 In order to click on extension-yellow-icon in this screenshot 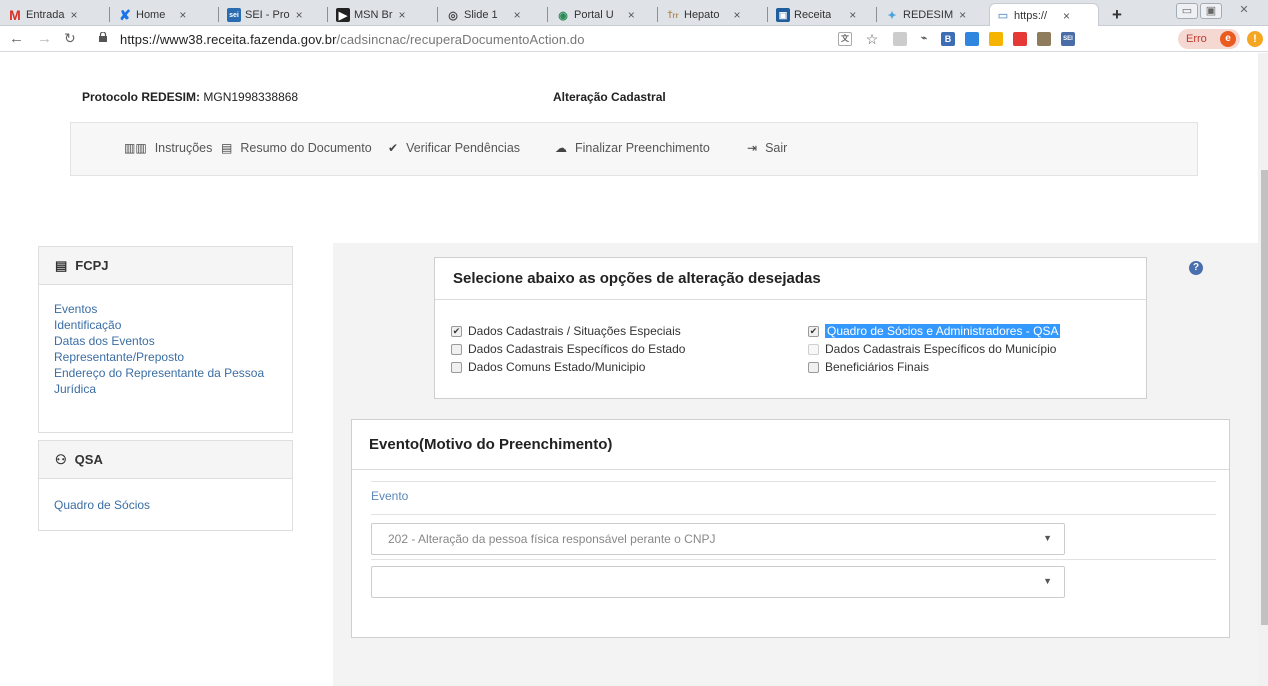, I will do `click(996, 39)`.